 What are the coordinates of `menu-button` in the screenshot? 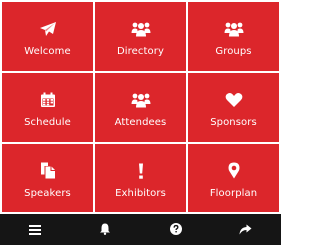 It's located at (35, 229).